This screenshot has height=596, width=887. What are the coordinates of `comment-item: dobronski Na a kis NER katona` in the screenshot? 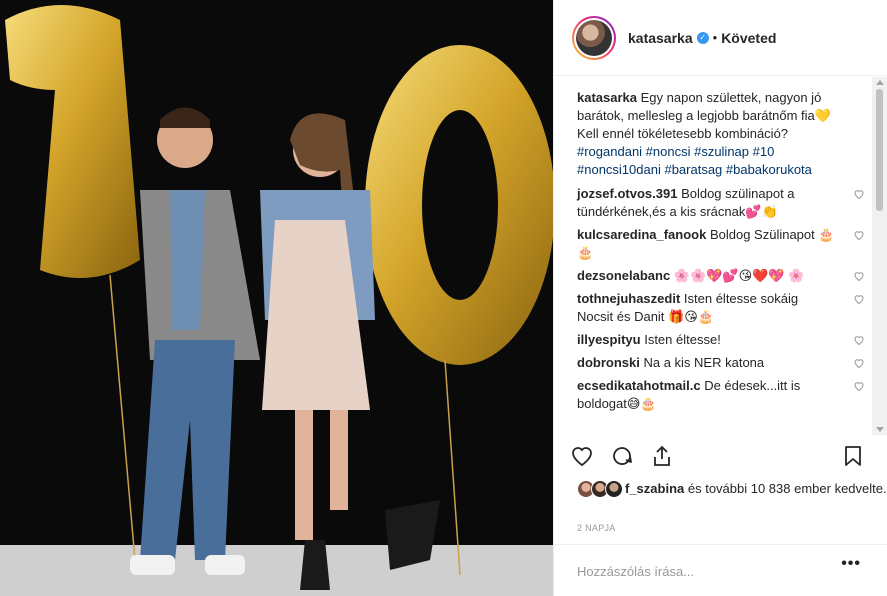 It's located at (722, 363).